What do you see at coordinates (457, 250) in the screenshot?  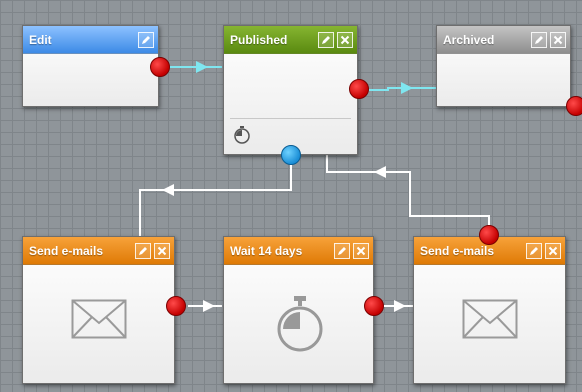 I see `node-send-emails-2-title: Send e-mails` at bounding box center [457, 250].